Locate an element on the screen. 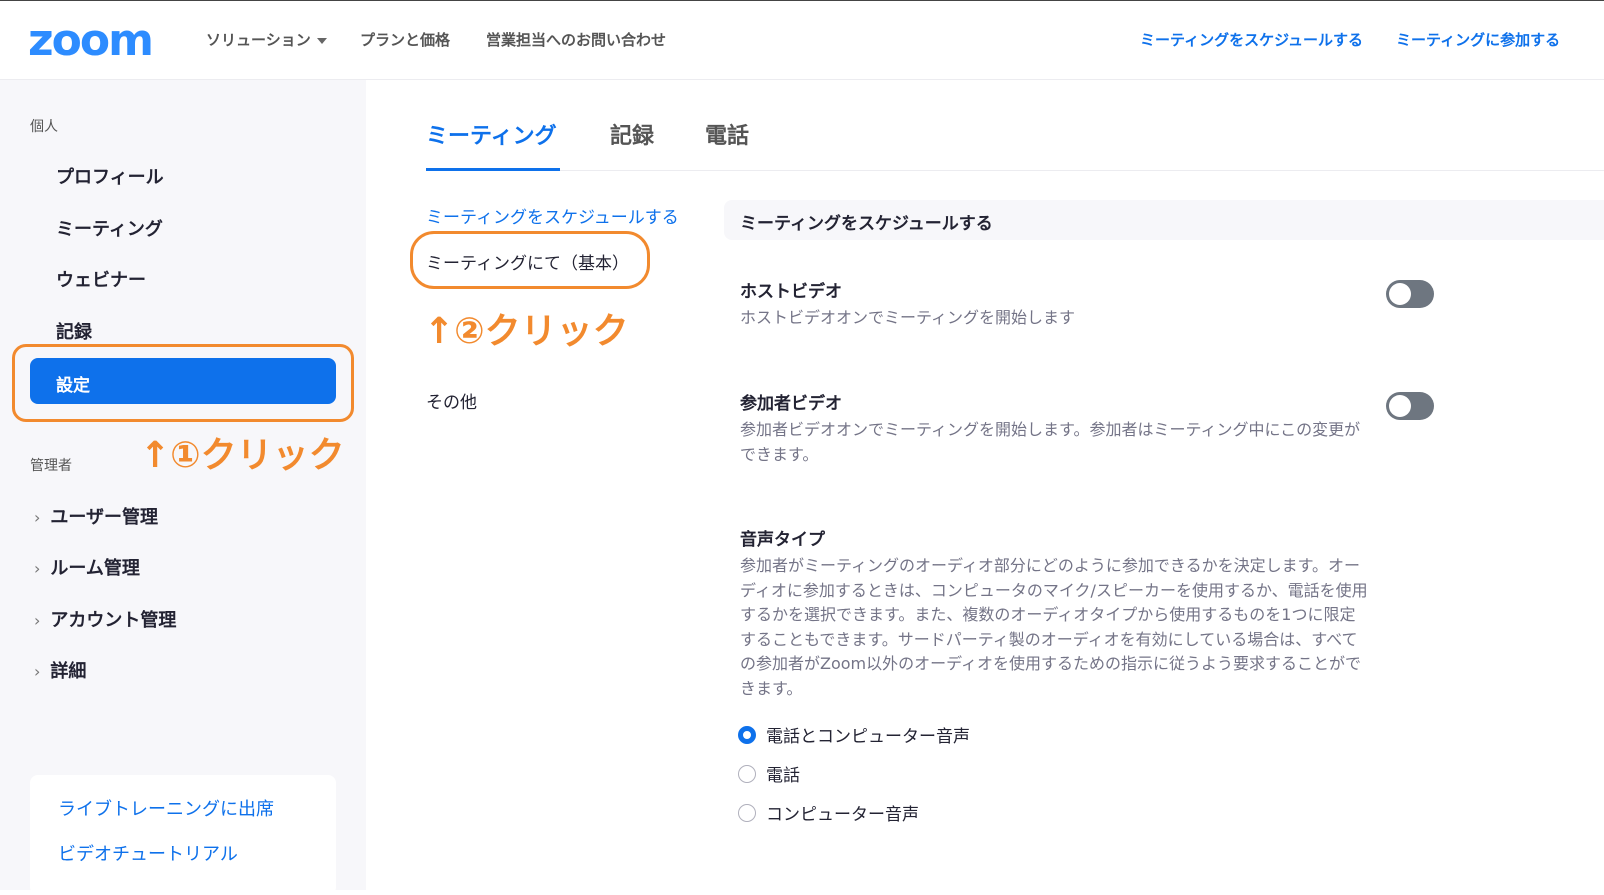 This screenshot has height=895, width=1604. sidebar-item-label: アカウント管理 is located at coordinates (113, 620).